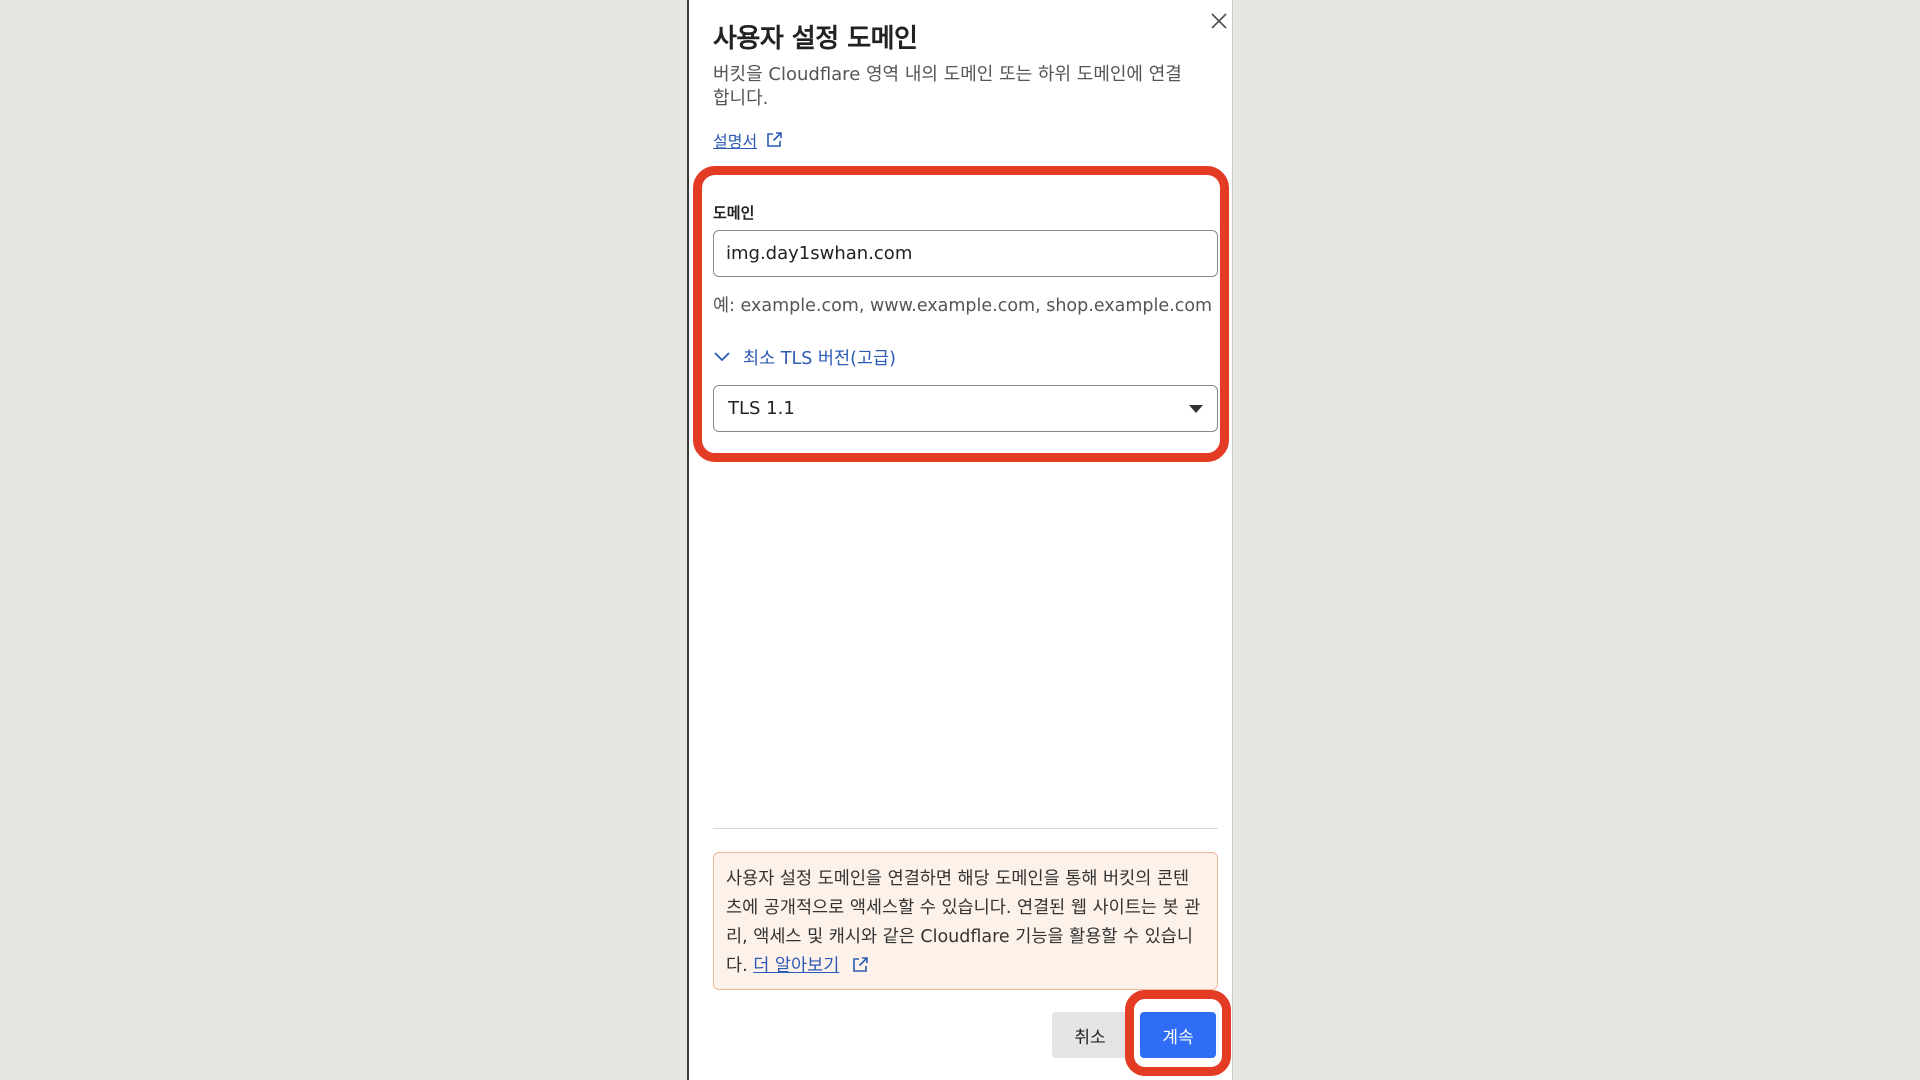  I want to click on documentation-link: 설명서, so click(748, 140).